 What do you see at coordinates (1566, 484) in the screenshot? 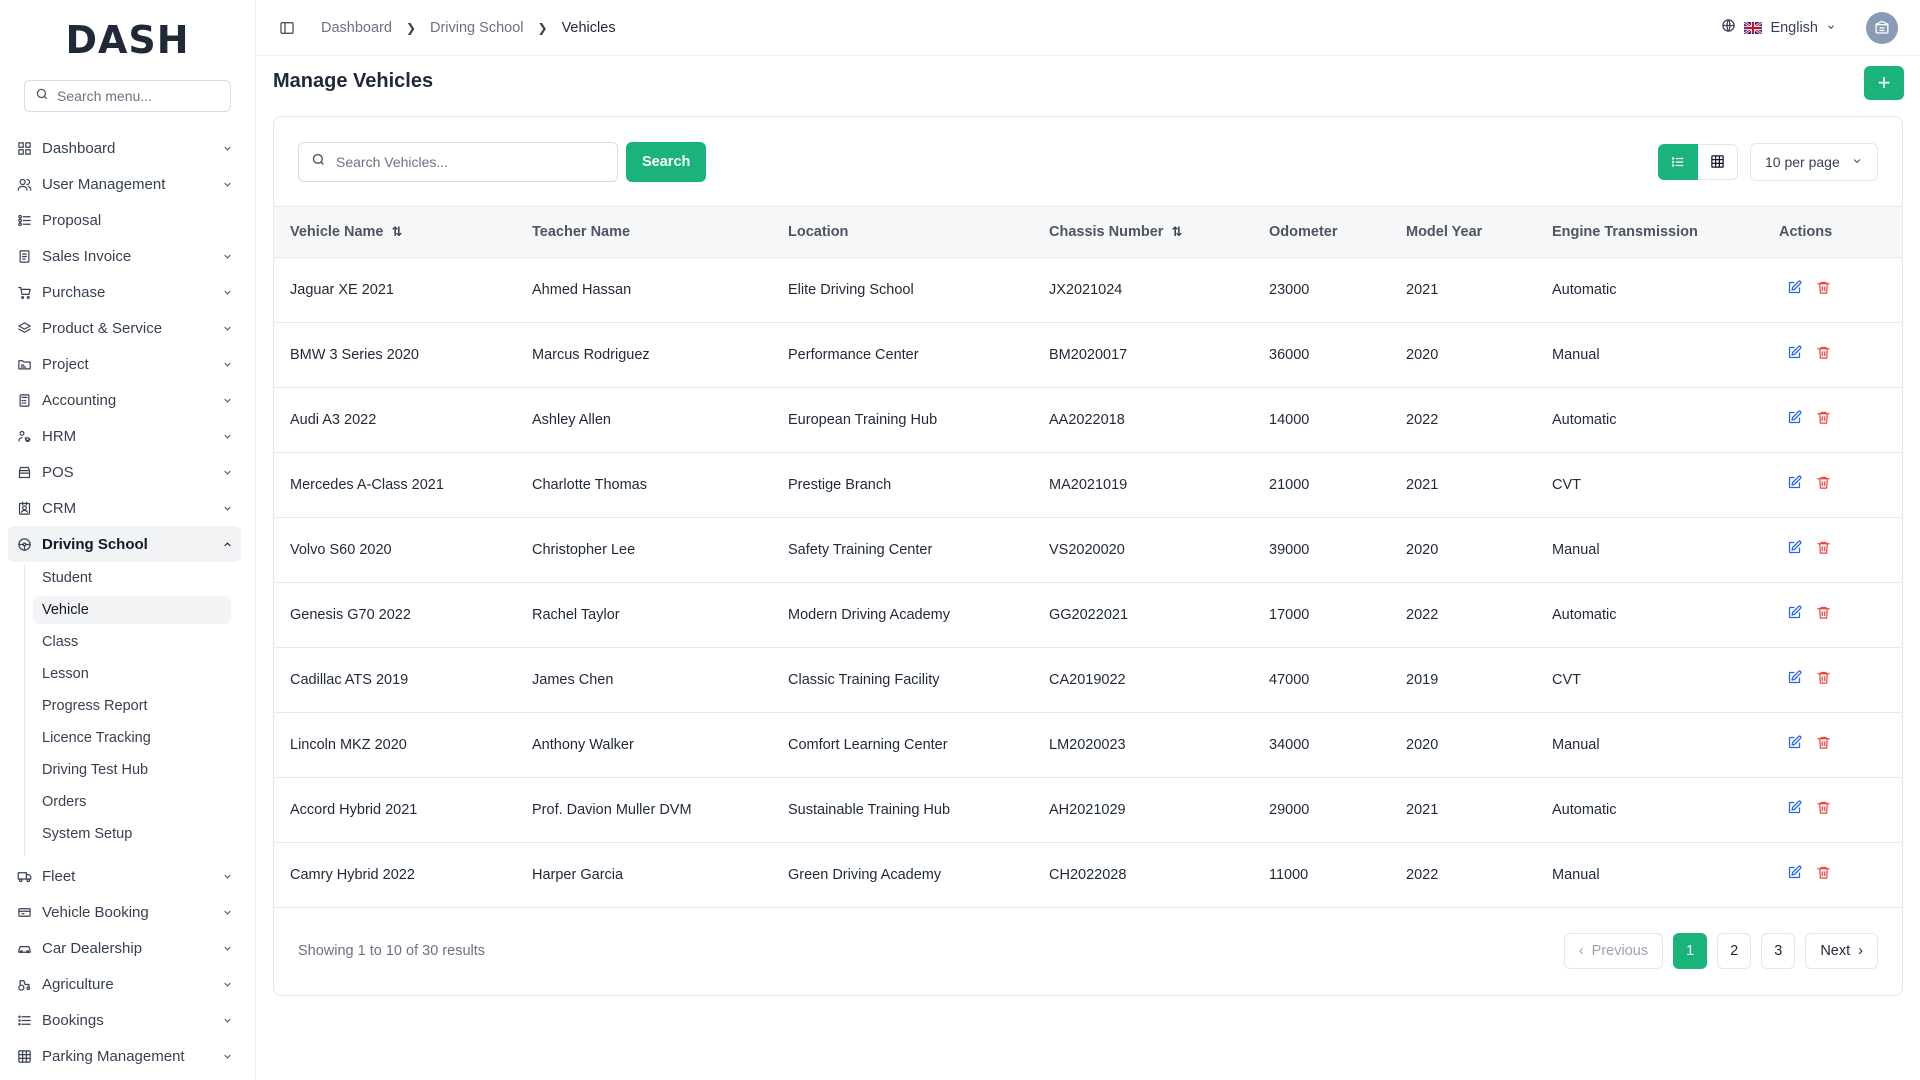
I see `cell-engine-transmission: CVT` at bounding box center [1566, 484].